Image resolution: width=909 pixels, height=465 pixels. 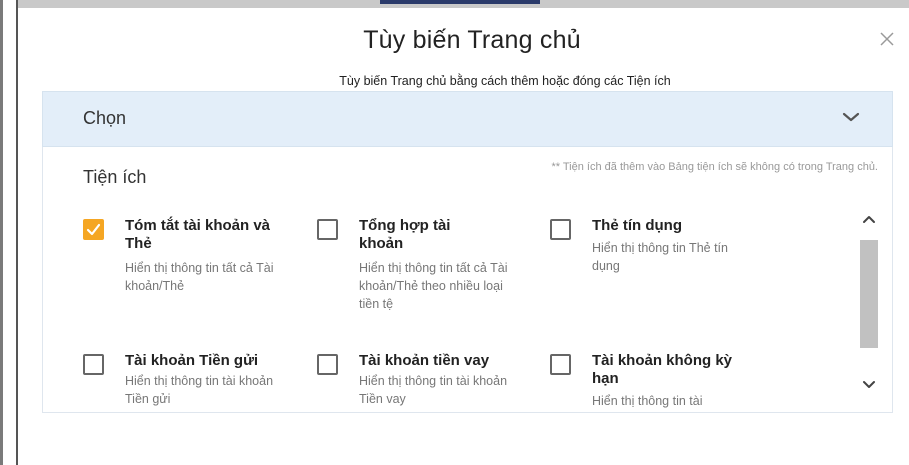 What do you see at coordinates (93, 229) in the screenshot?
I see `checkbox-checked` at bounding box center [93, 229].